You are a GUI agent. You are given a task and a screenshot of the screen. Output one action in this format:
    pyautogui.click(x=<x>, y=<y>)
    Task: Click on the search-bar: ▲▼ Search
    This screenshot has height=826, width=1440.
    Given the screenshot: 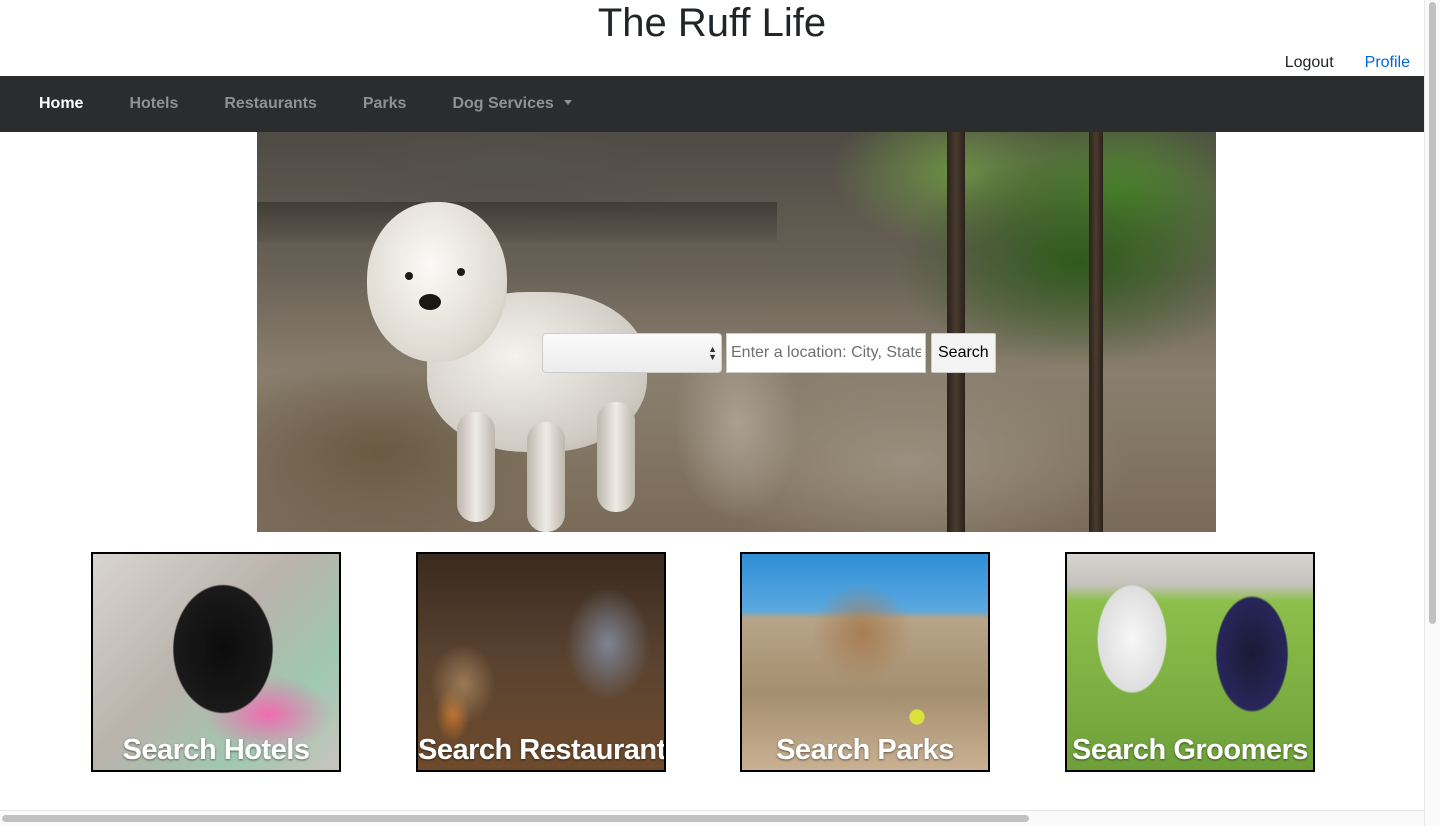 What is the action you would take?
    pyautogui.click(x=769, y=353)
    